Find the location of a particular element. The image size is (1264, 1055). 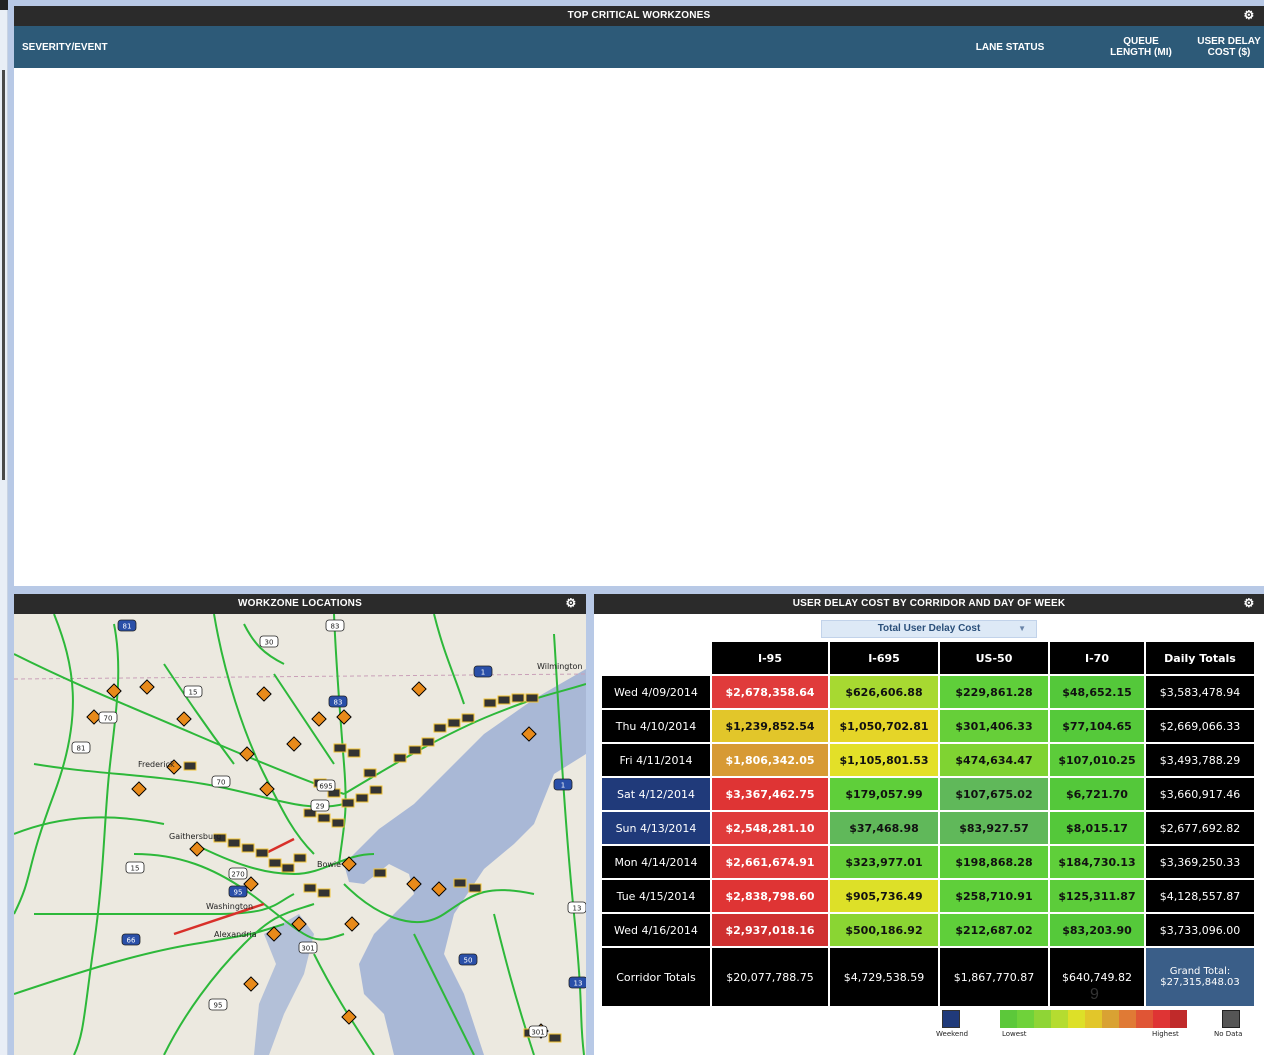

day-label: Wed 4/16/2014 is located at coordinates (656, 930).